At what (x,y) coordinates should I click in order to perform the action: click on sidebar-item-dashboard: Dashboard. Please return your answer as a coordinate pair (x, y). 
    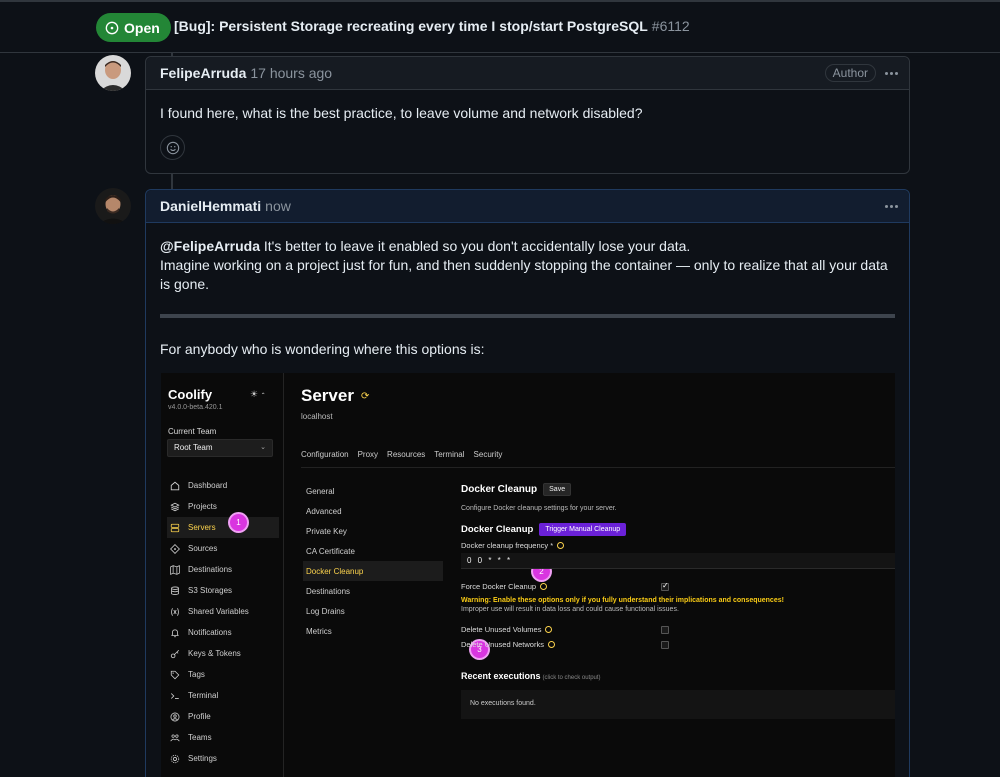
    Looking at the image, I should click on (223, 485).